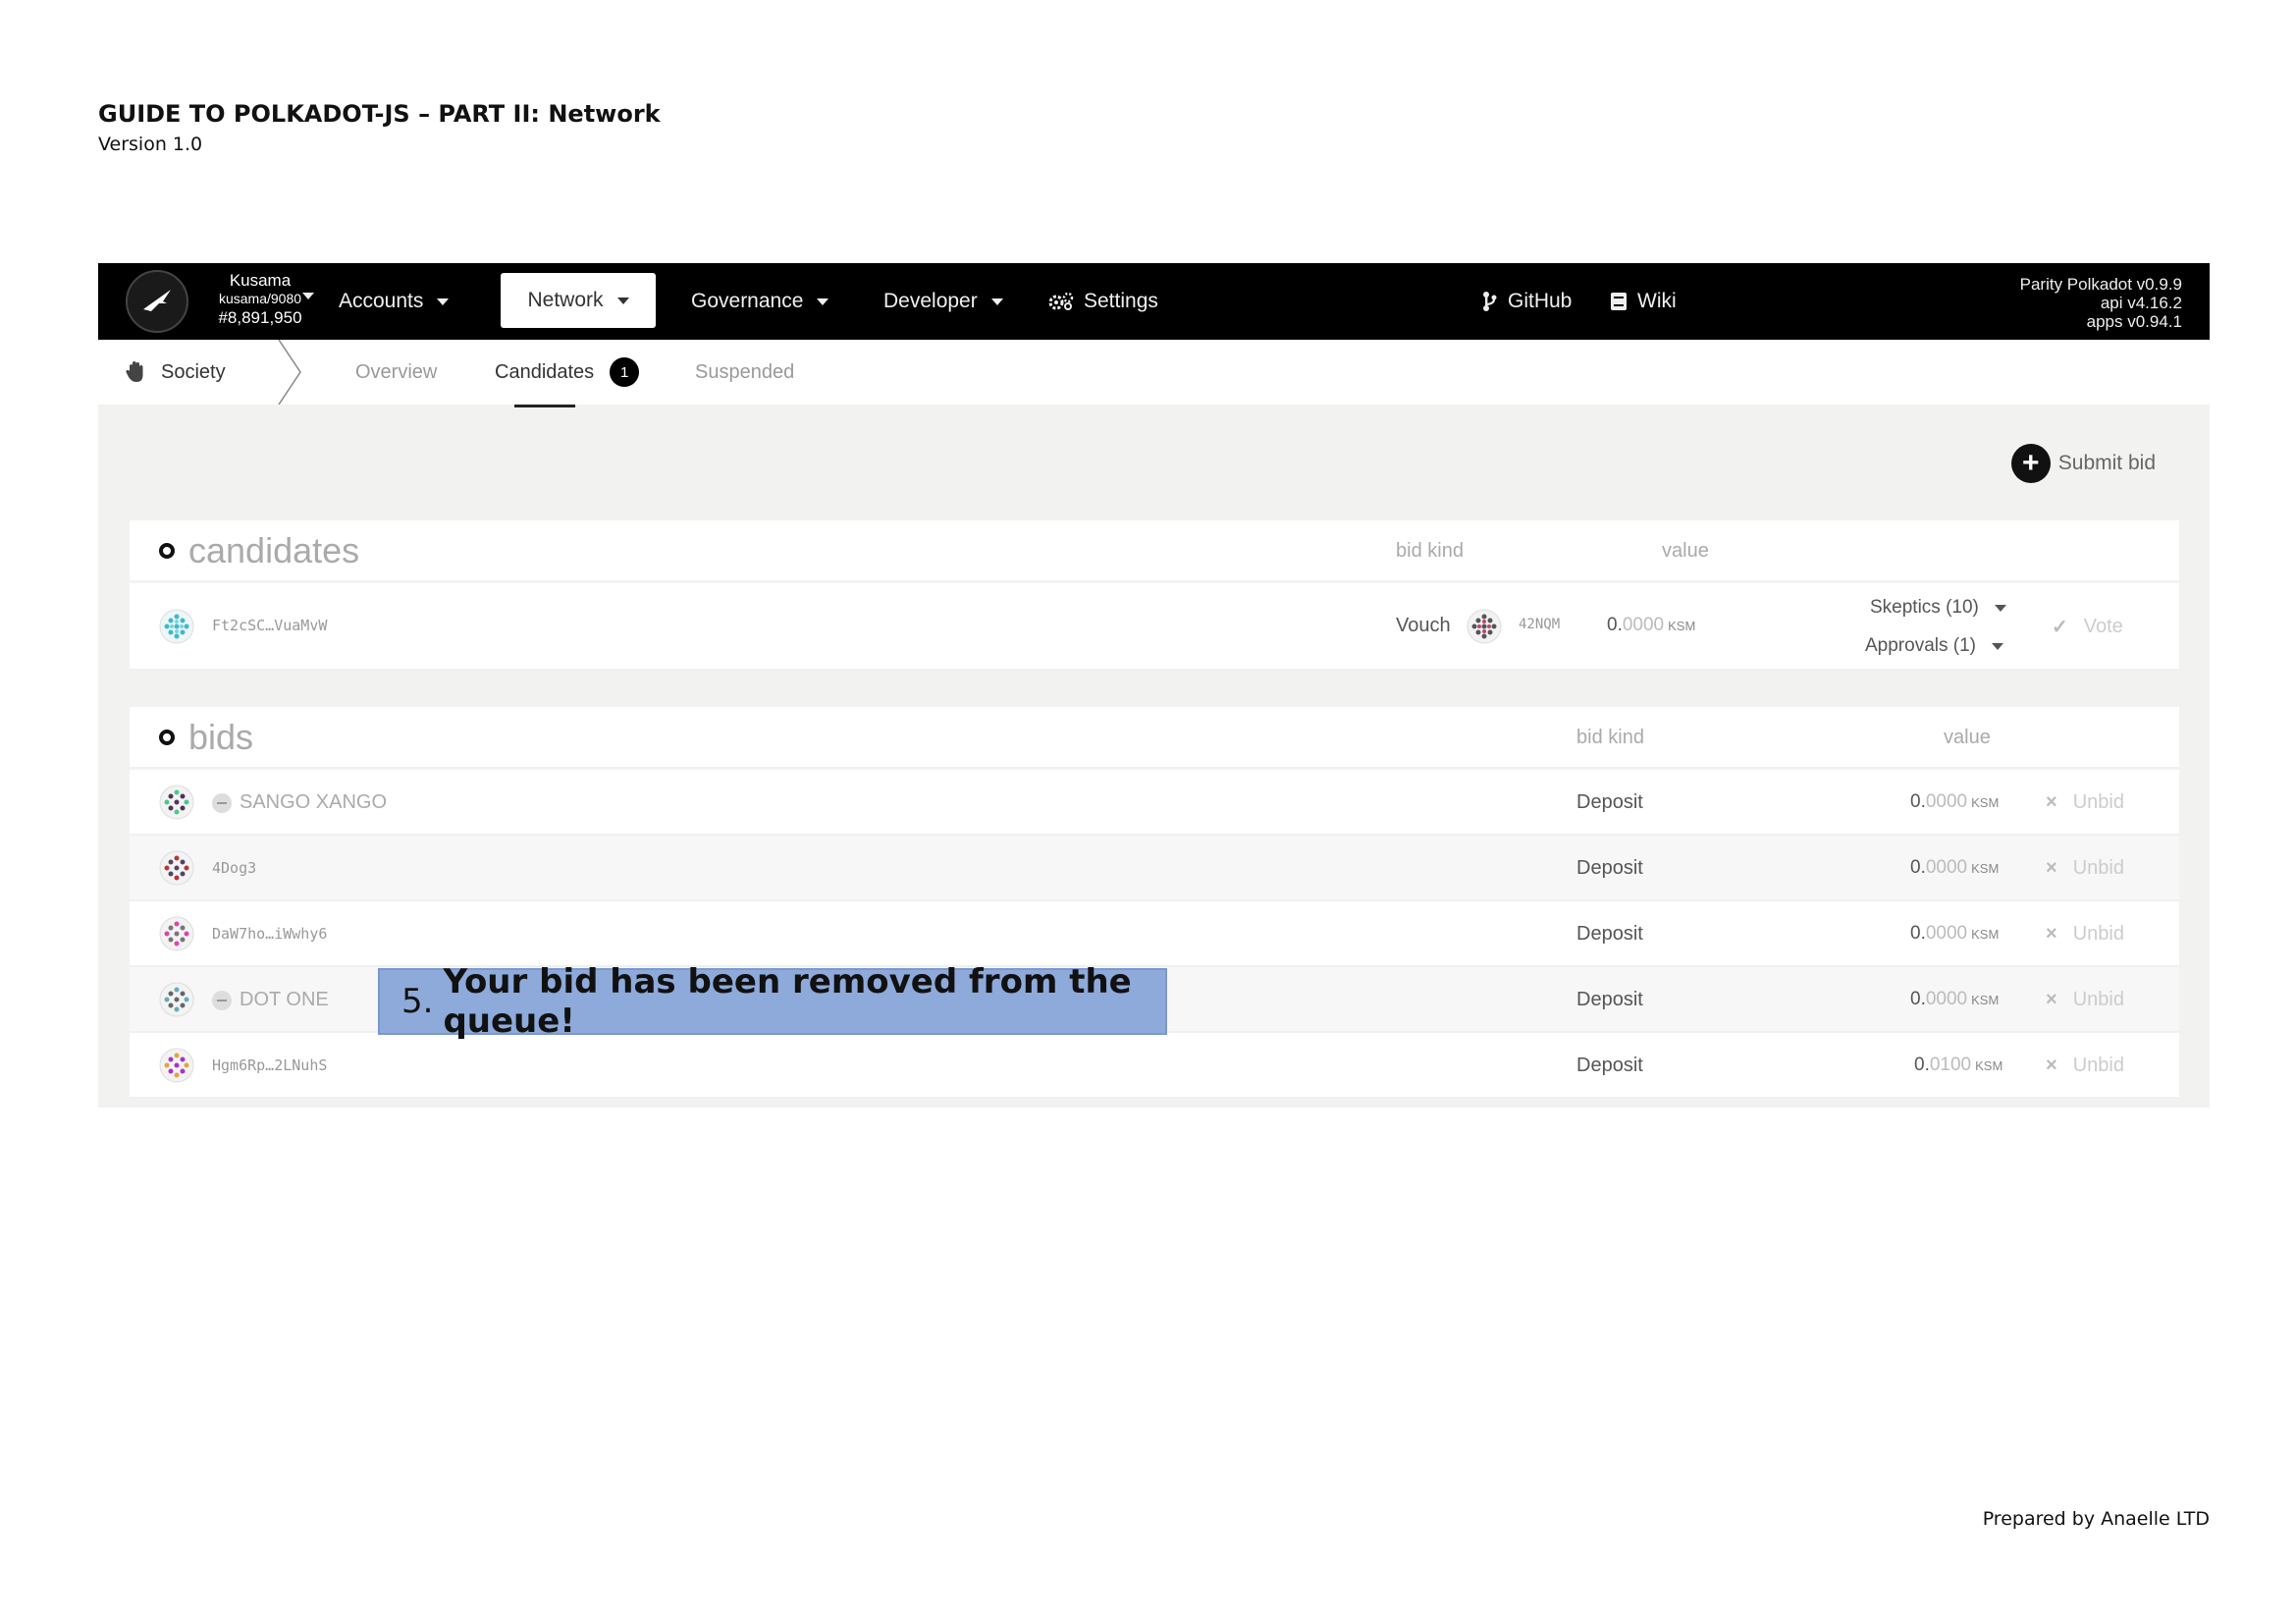 Image resolution: width=2296 pixels, height=1624 pixels. I want to click on gears-icon, so click(1061, 301).